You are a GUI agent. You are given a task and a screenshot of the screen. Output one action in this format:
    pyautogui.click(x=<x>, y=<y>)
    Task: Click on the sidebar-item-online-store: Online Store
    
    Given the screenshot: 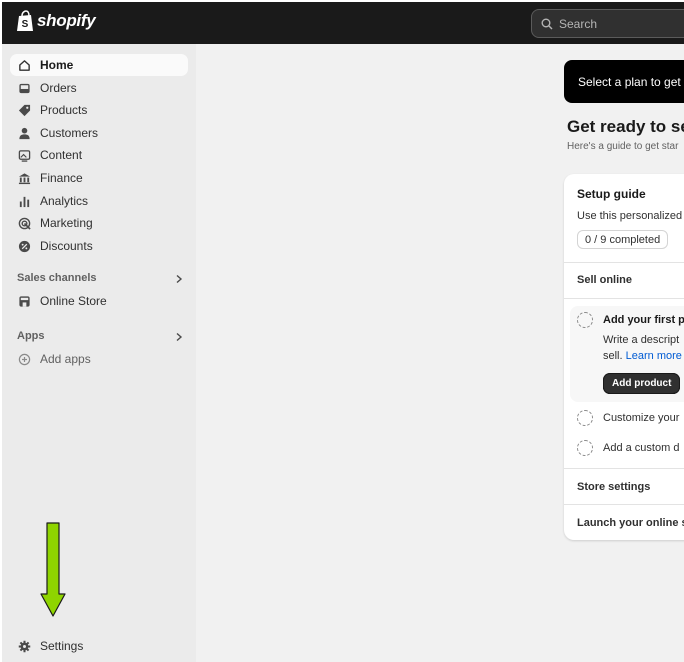 What is the action you would take?
    pyautogui.click(x=99, y=301)
    